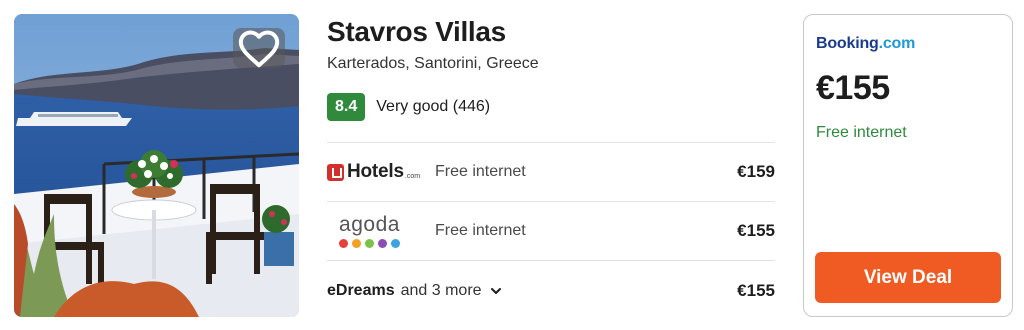 The width and height of the screenshot is (1024, 330). Describe the element at coordinates (908, 277) in the screenshot. I see `view-deal-button: View Deal` at that location.